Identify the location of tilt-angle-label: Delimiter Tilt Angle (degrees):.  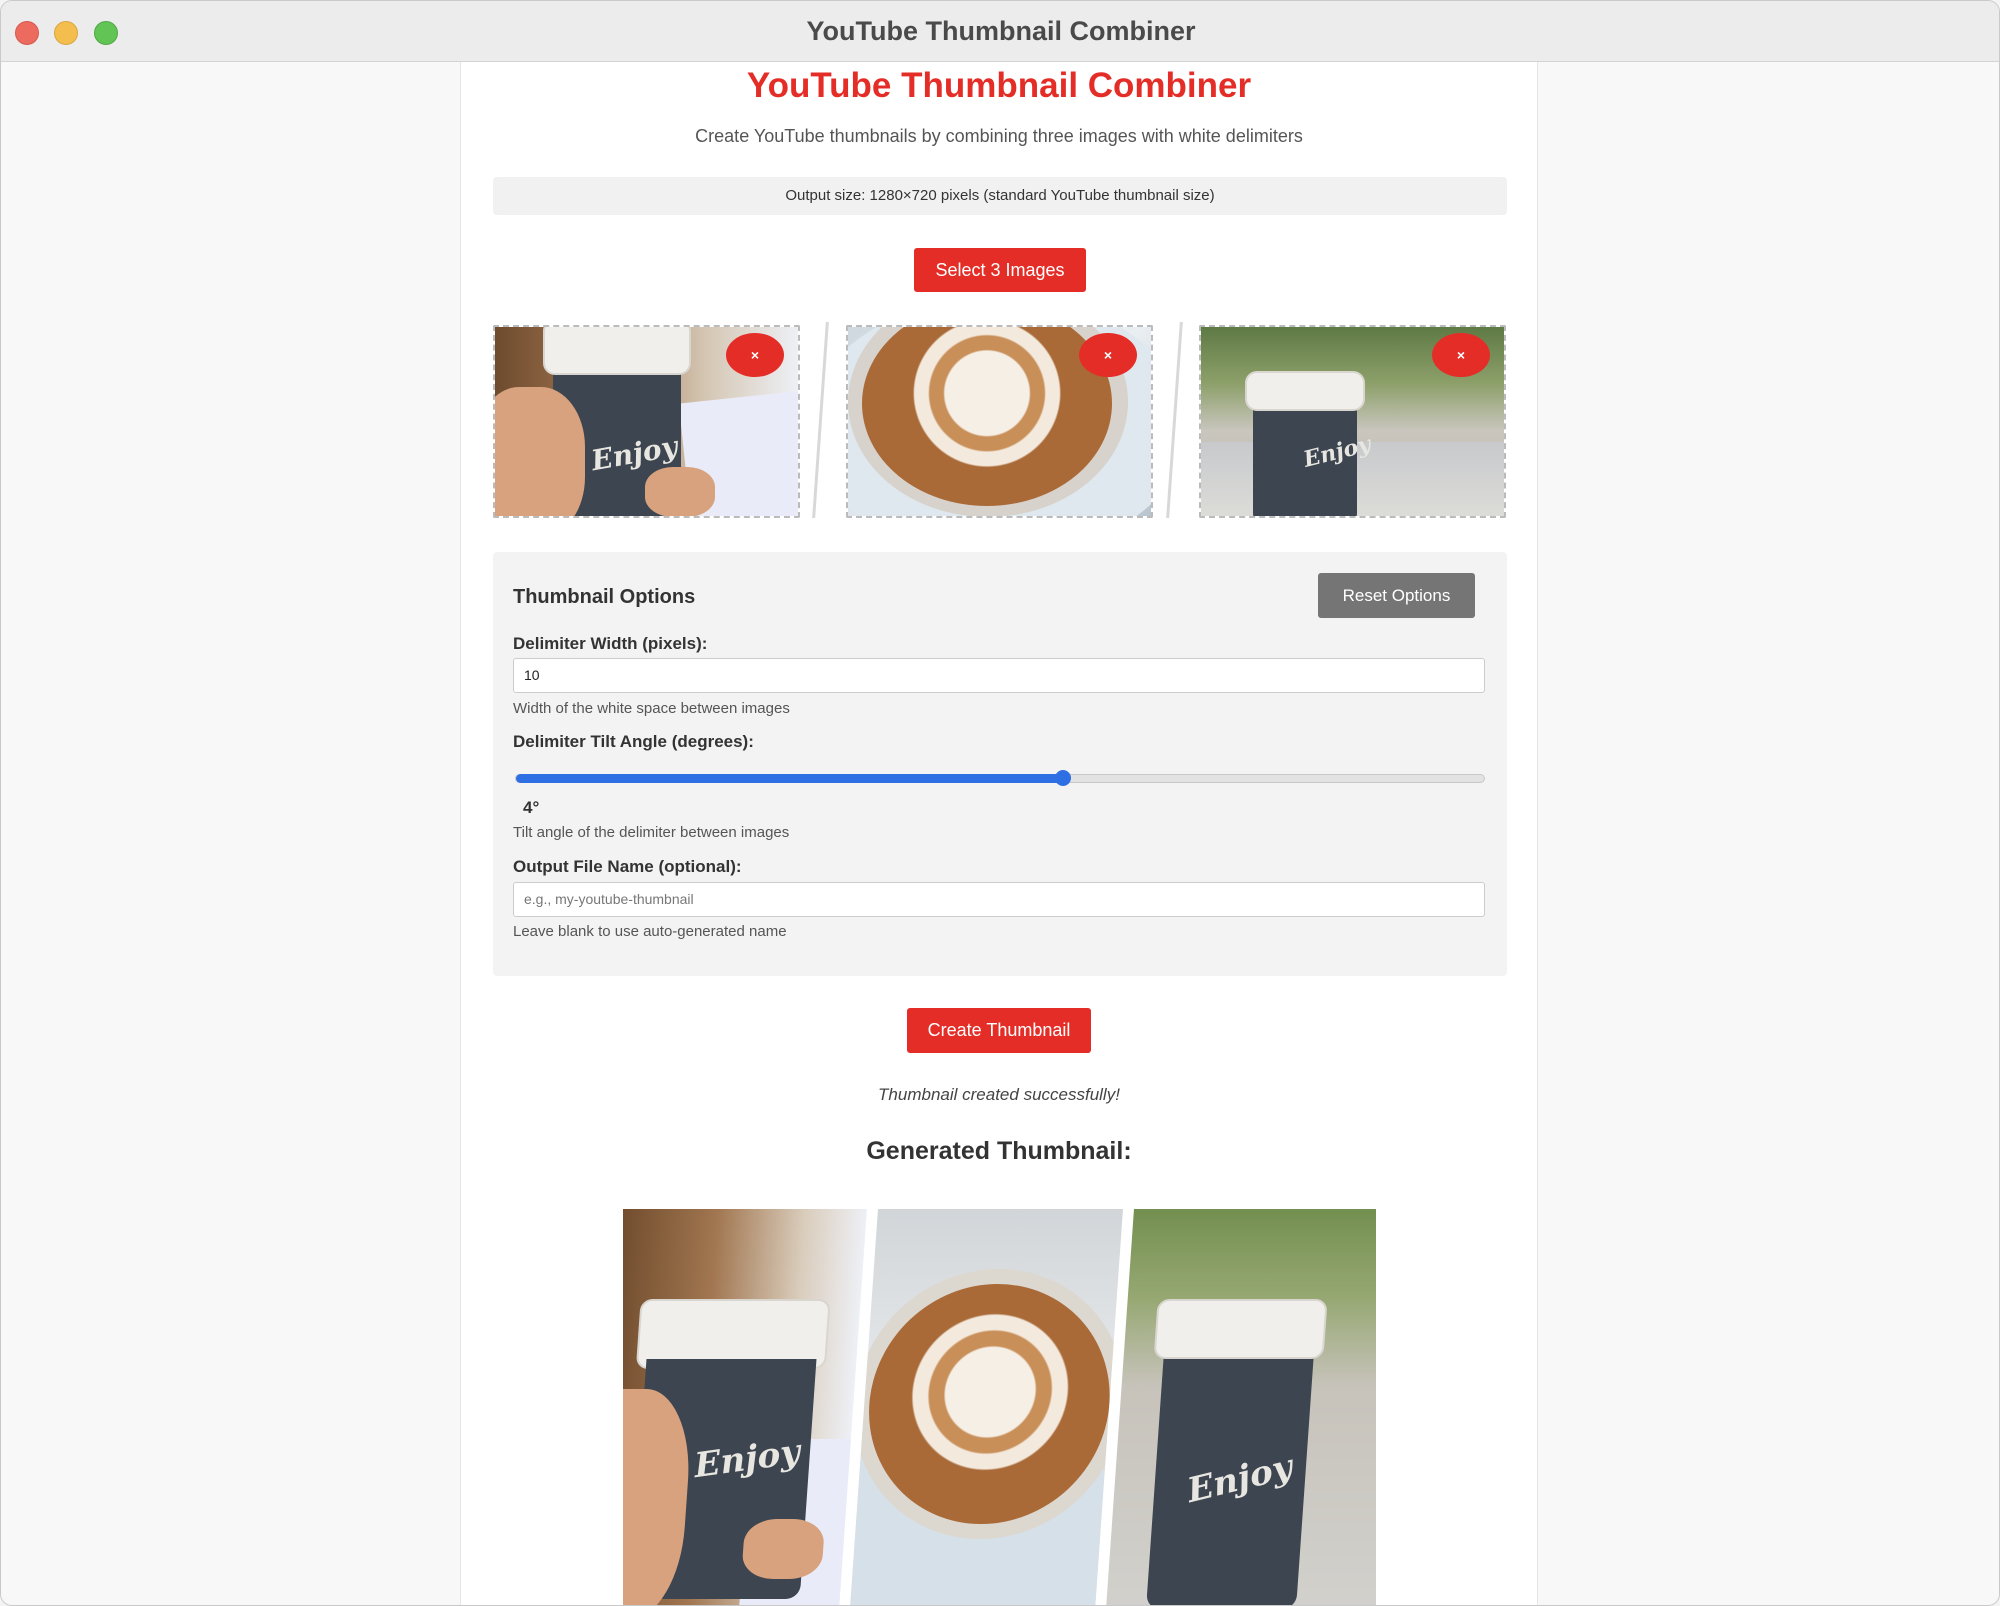
(633, 741).